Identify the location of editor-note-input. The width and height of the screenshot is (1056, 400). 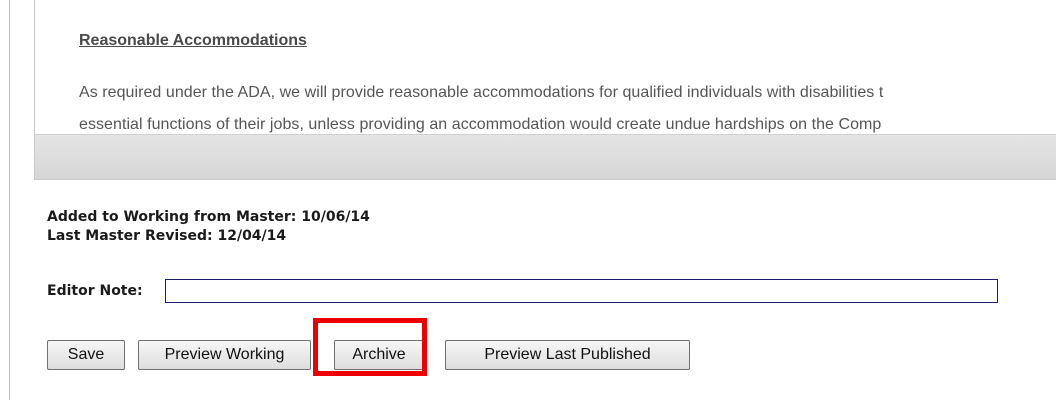
(581, 291).